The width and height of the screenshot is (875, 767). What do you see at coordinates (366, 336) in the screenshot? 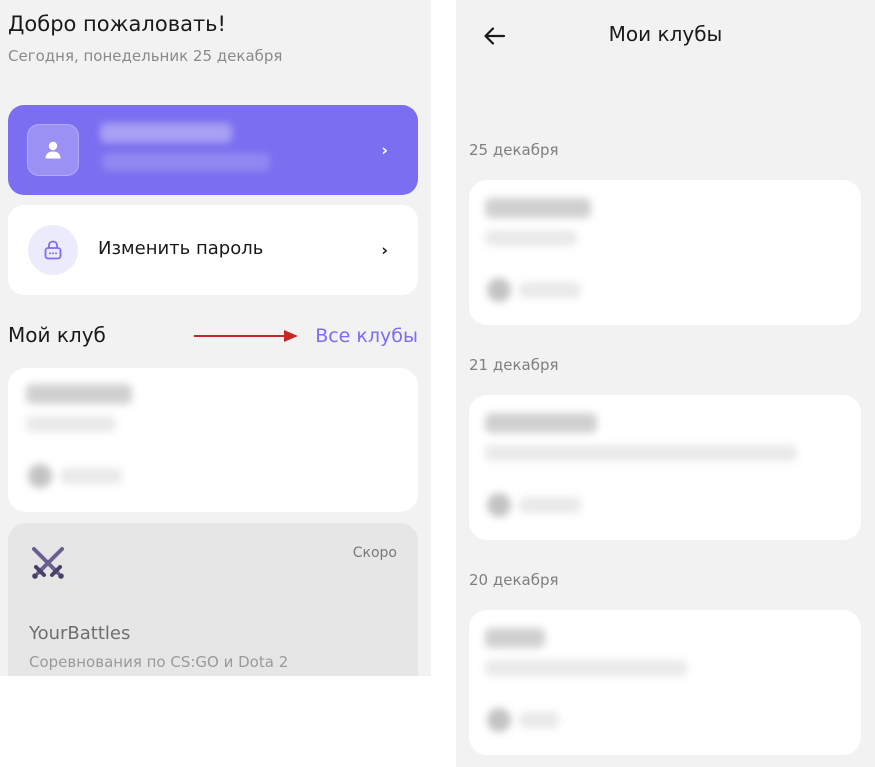
I see `all-clubs-link: Все клубы` at bounding box center [366, 336].